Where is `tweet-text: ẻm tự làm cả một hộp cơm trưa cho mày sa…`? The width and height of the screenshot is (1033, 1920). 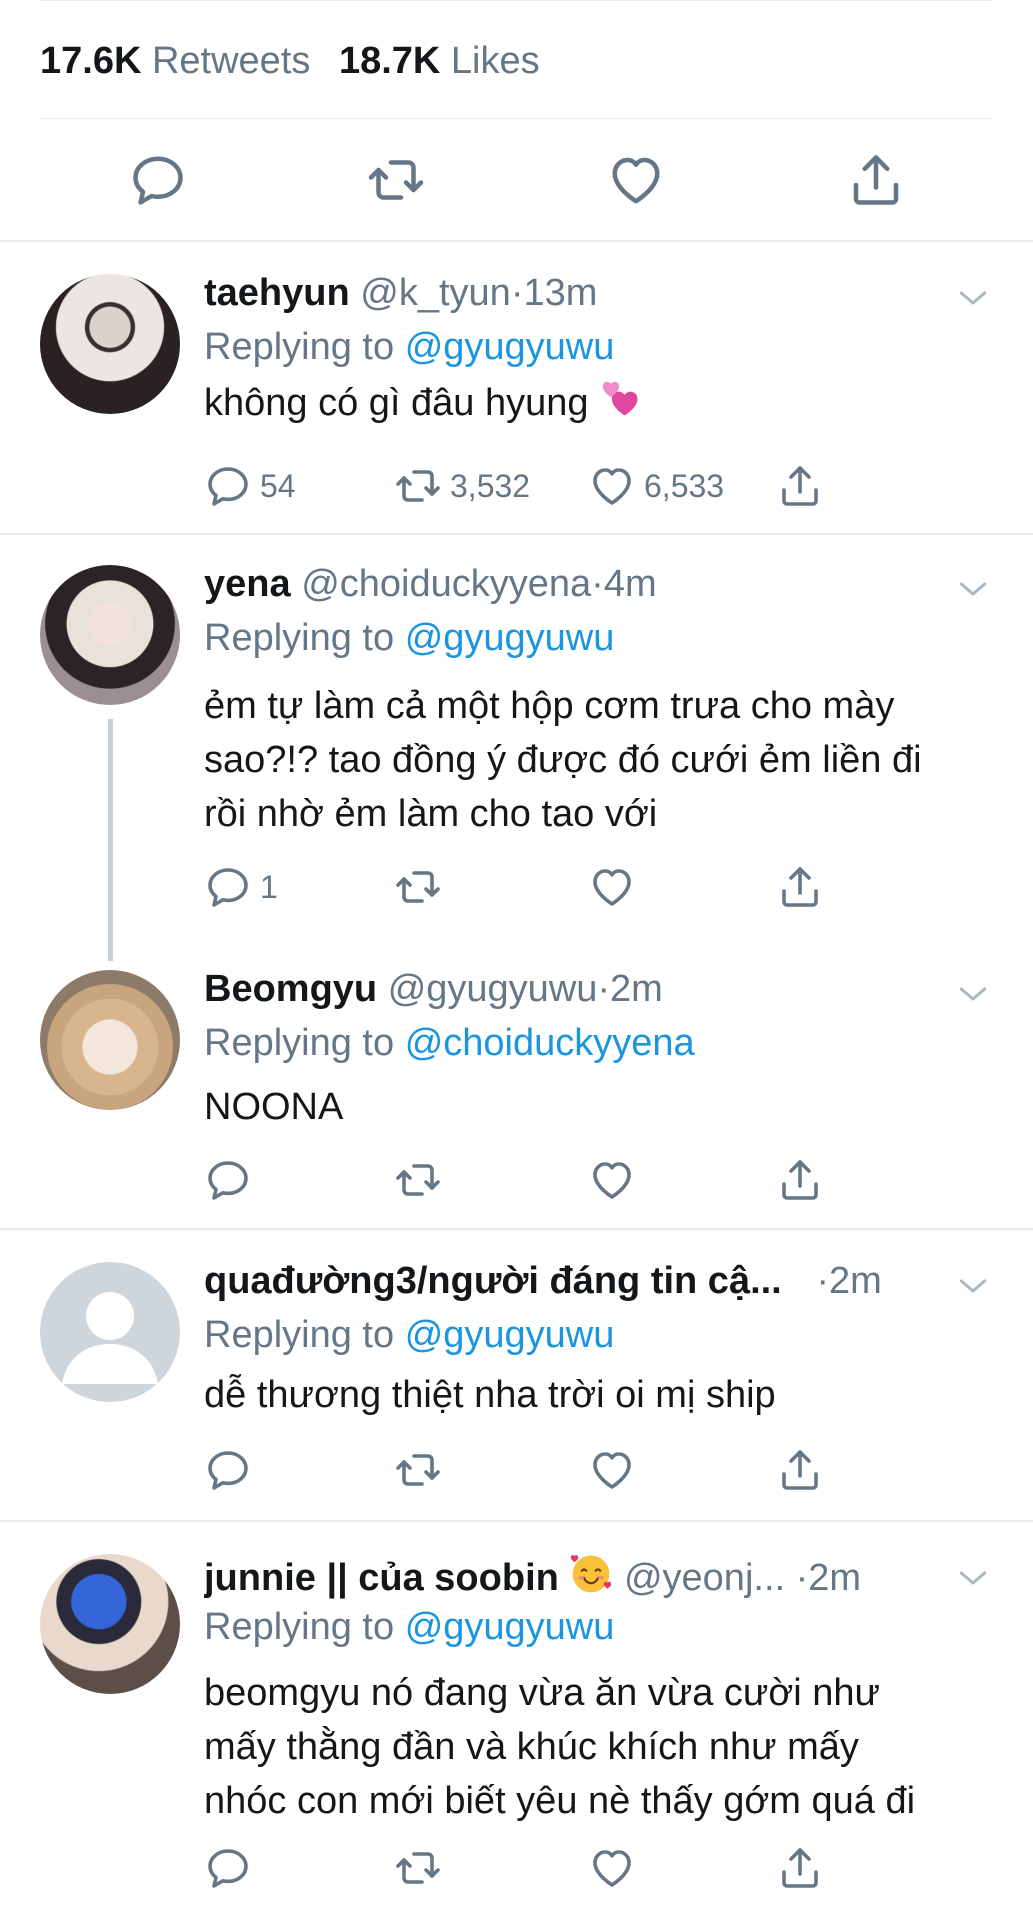 tweet-text: ẻm tự làm cả một hộp cơm trưa cho mày sa… is located at coordinates (603, 760).